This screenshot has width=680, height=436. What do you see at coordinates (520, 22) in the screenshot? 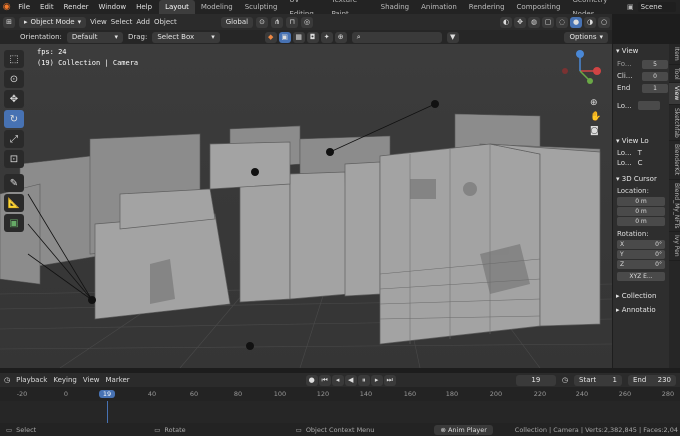
I see `gizmo-icon: ✥` at bounding box center [520, 22].